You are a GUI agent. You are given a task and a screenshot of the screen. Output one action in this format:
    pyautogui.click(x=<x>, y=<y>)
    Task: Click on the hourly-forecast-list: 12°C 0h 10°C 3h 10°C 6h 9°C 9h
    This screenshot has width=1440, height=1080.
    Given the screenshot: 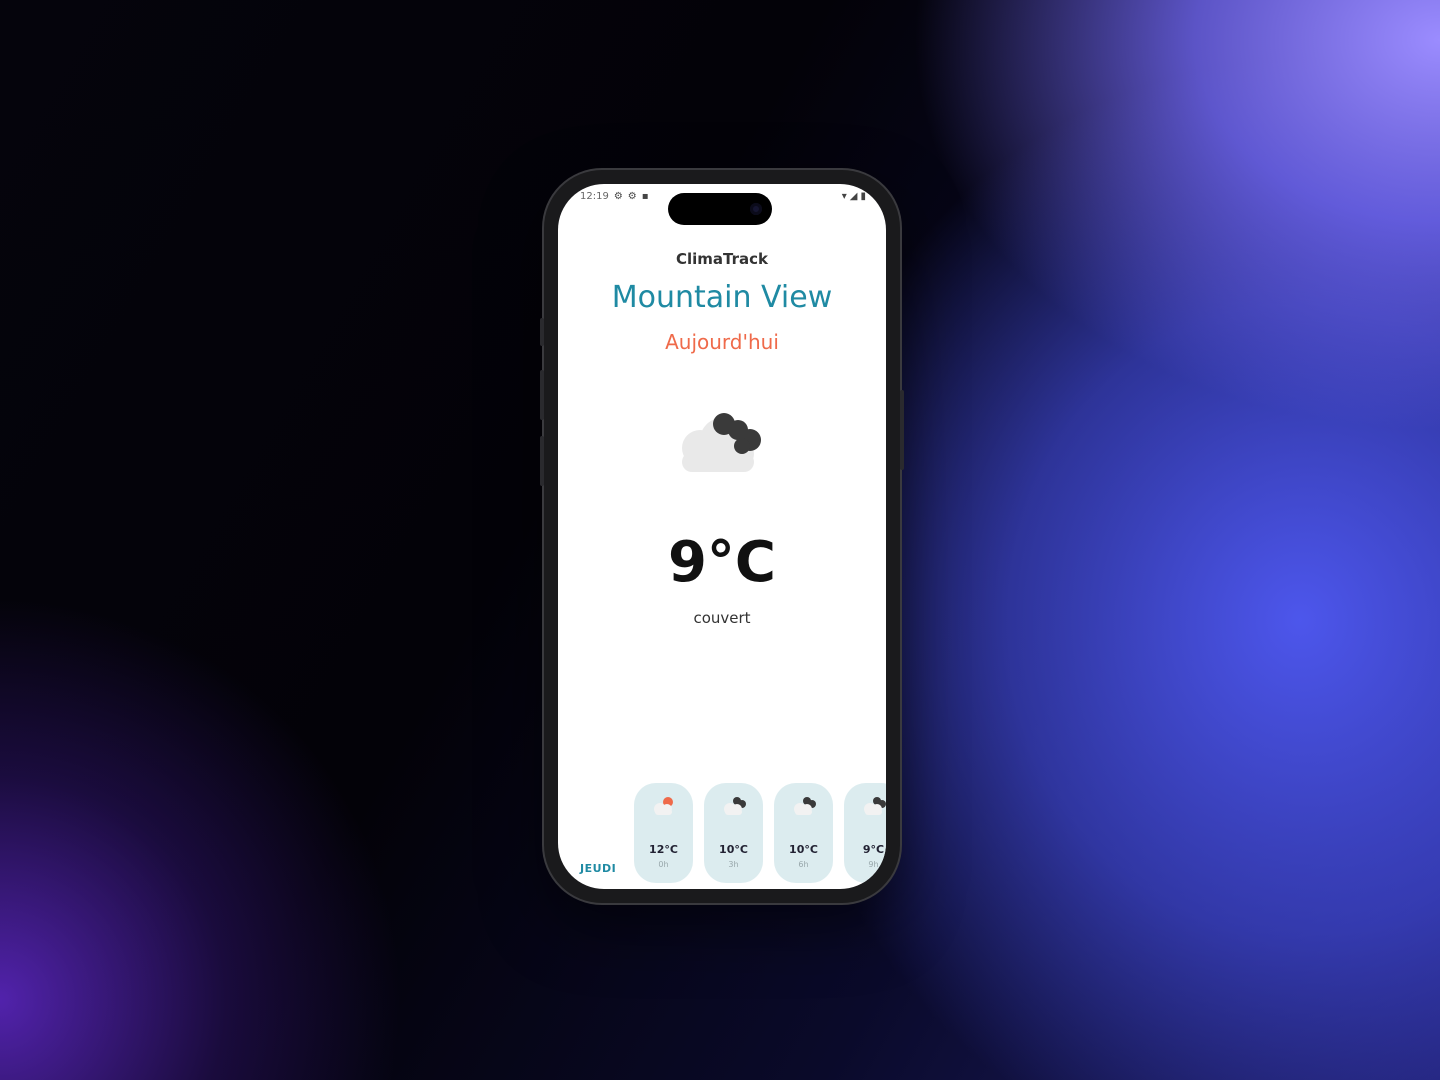 What is the action you would take?
    pyautogui.click(x=760, y=833)
    